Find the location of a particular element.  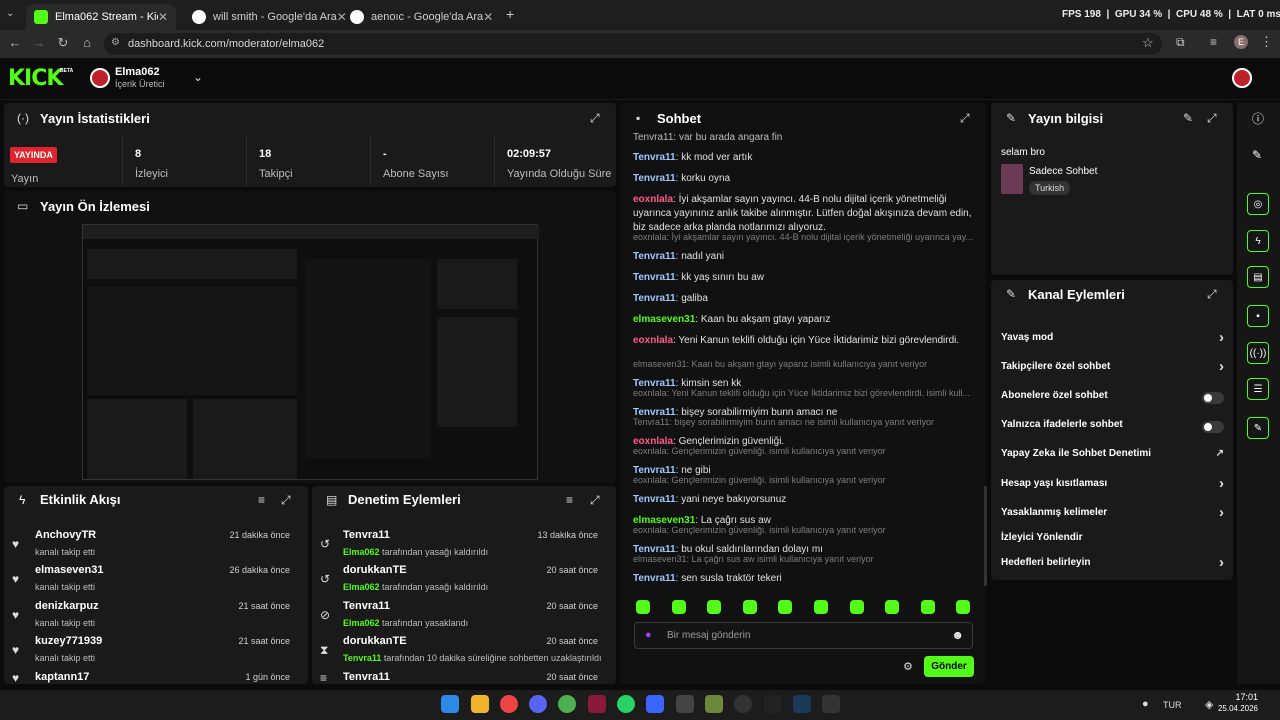

category-thumbnail is located at coordinates (1012, 179).